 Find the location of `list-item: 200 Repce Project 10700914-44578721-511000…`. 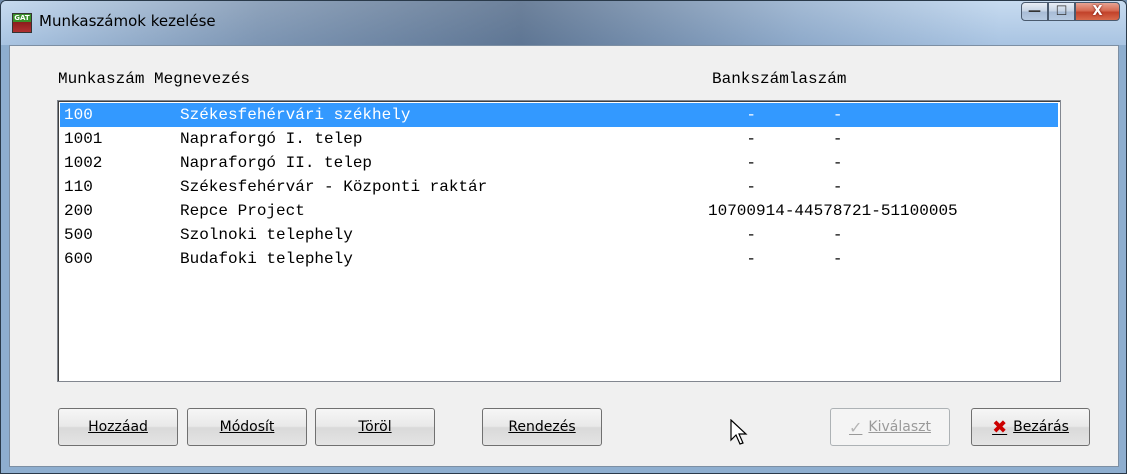

list-item: 200 Repce Project 10700914-44578721-511000… is located at coordinates (559, 211).